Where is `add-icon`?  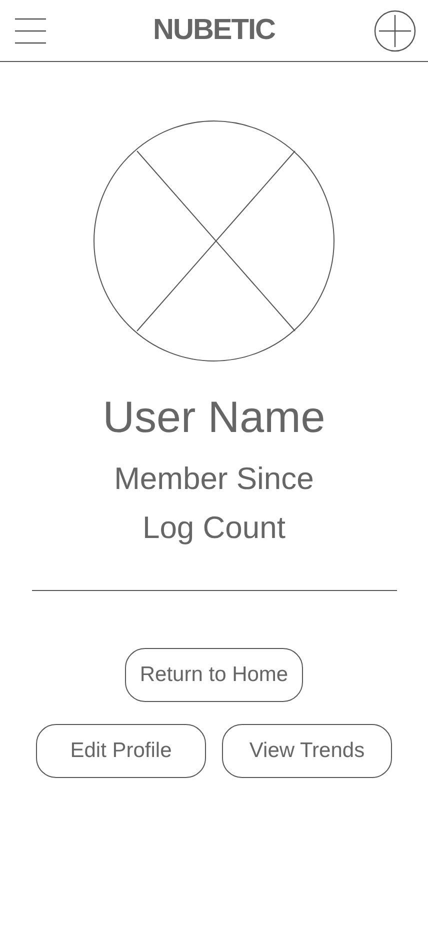 add-icon is located at coordinates (395, 31).